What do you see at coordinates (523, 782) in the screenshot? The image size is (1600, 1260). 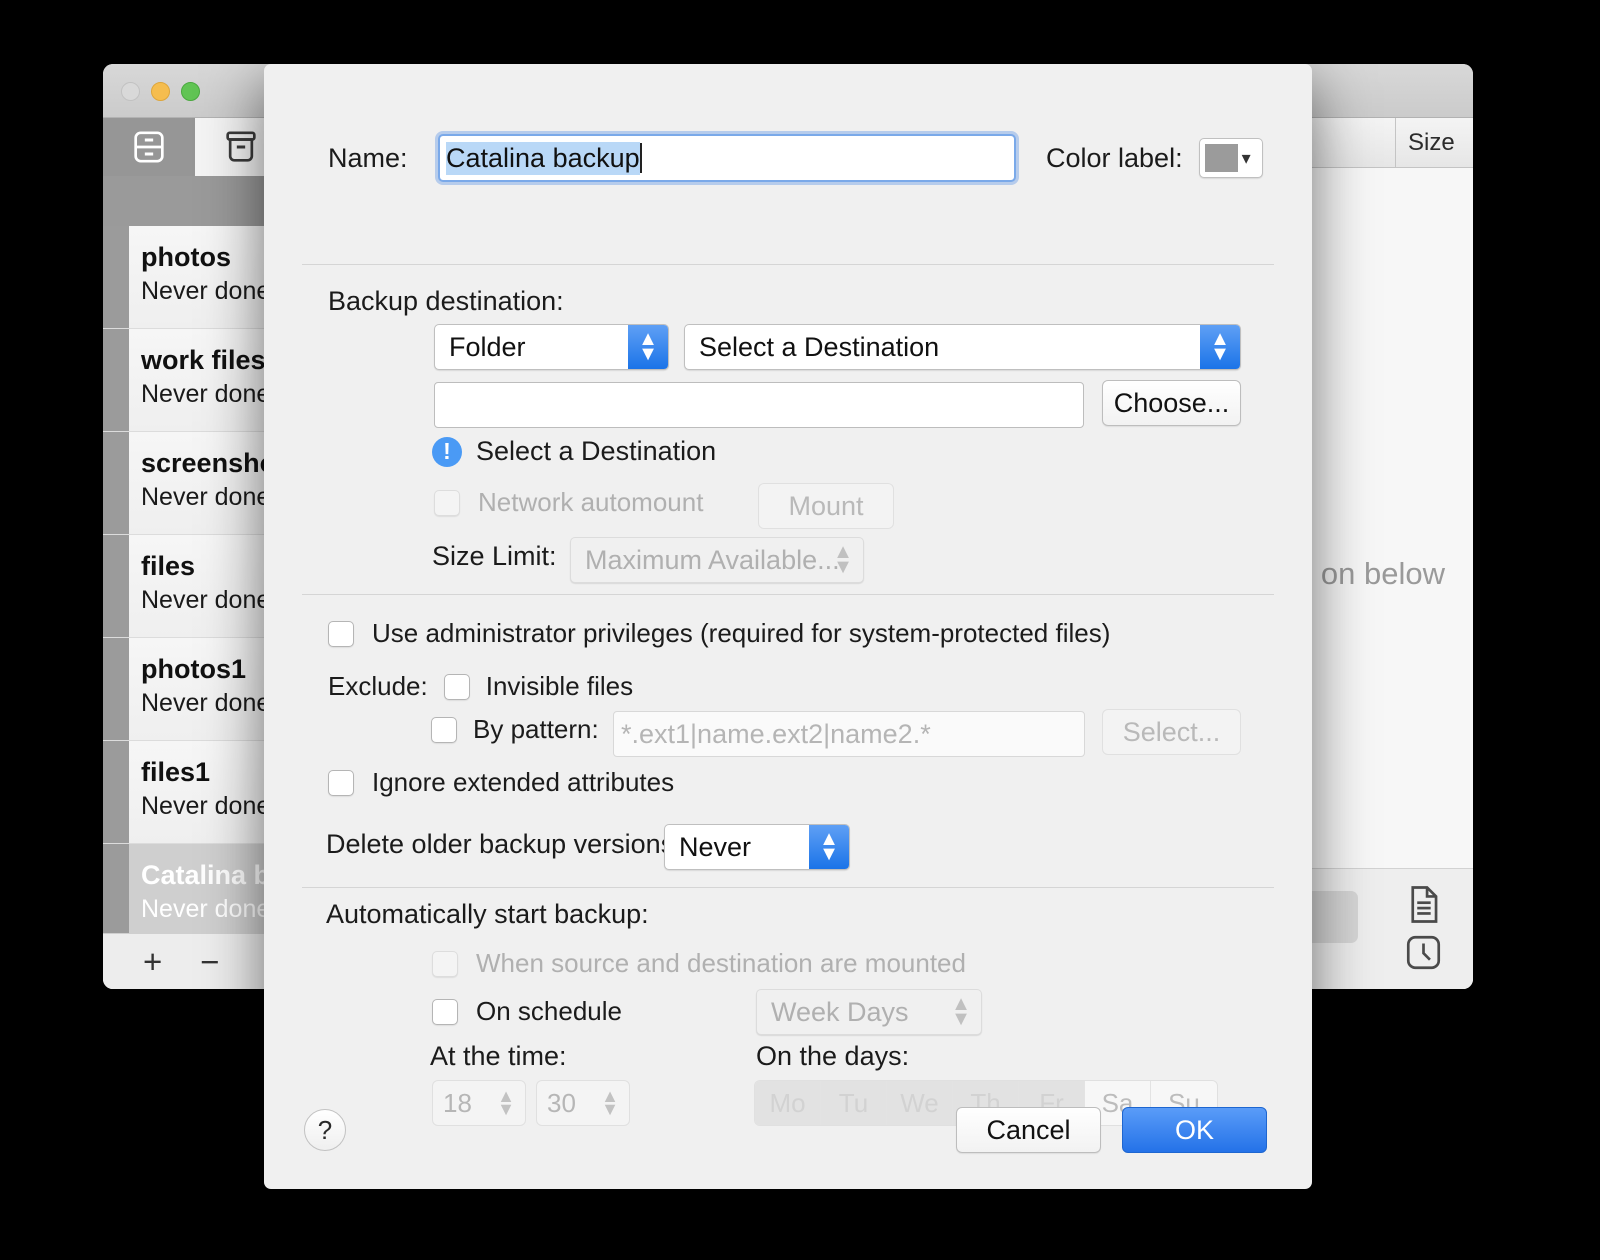 I see `ignore-xattr-label: Ignore extended attributes` at bounding box center [523, 782].